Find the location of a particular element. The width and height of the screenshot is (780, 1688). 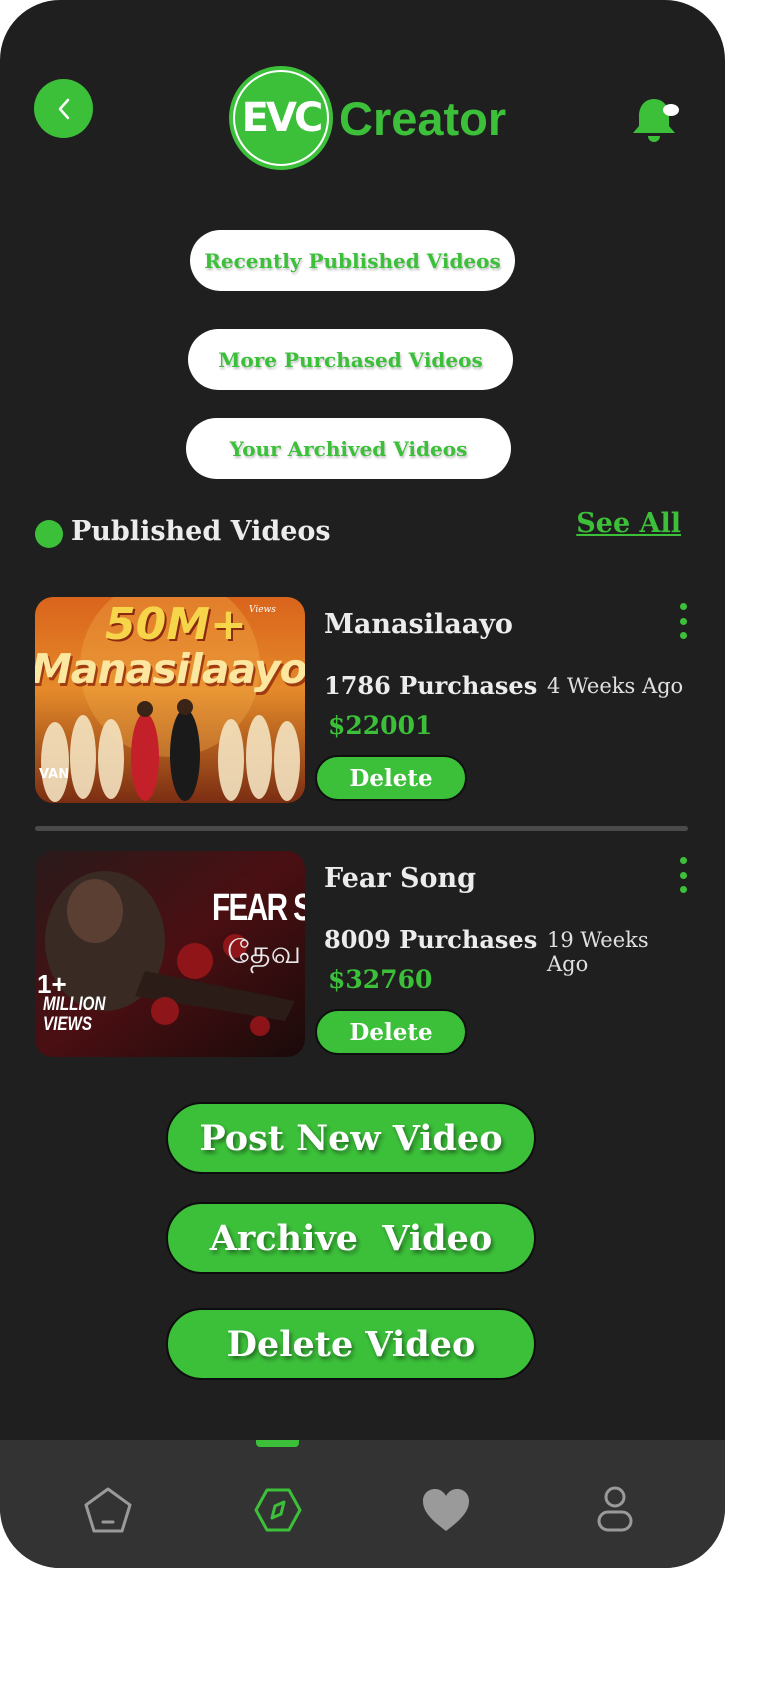

heart-icon is located at coordinates (446, 1510).